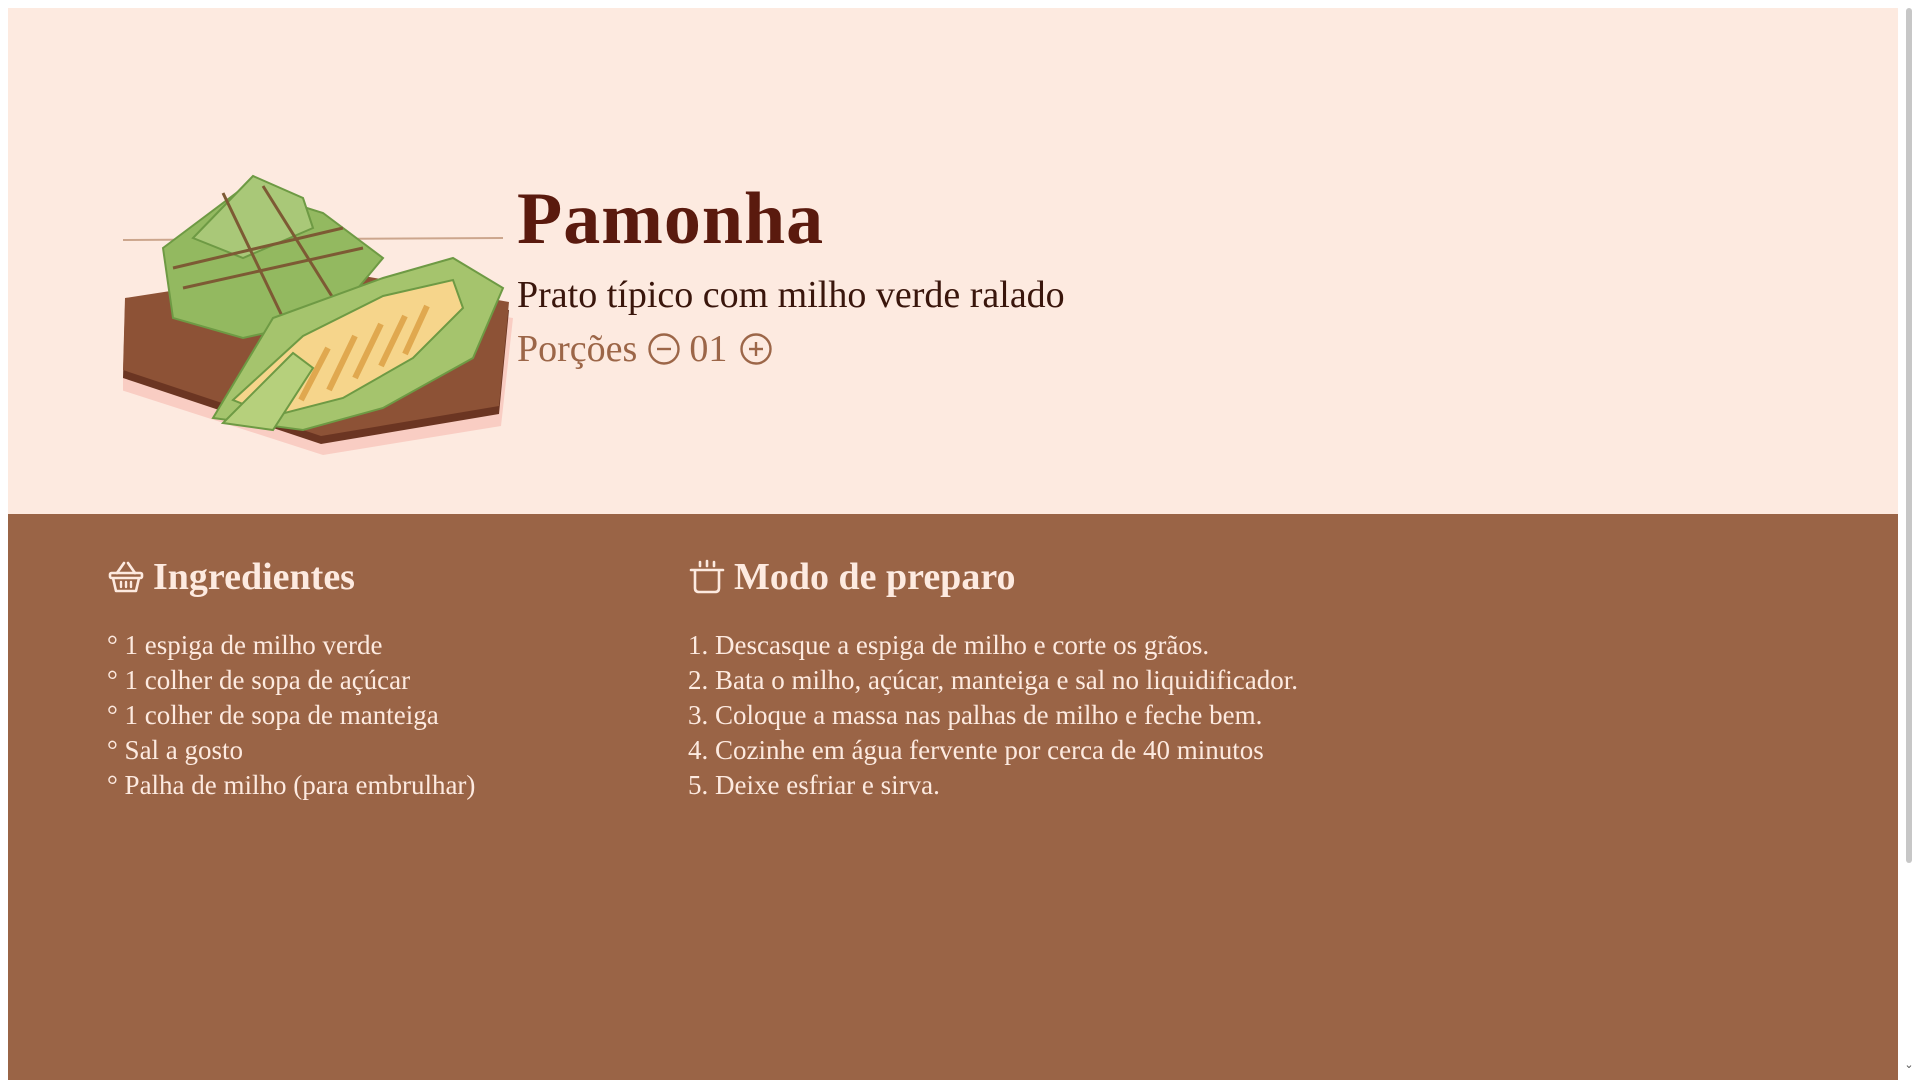 This screenshot has height=1080, width=1920. I want to click on preparation-heading-text: Modo de preparo, so click(875, 577).